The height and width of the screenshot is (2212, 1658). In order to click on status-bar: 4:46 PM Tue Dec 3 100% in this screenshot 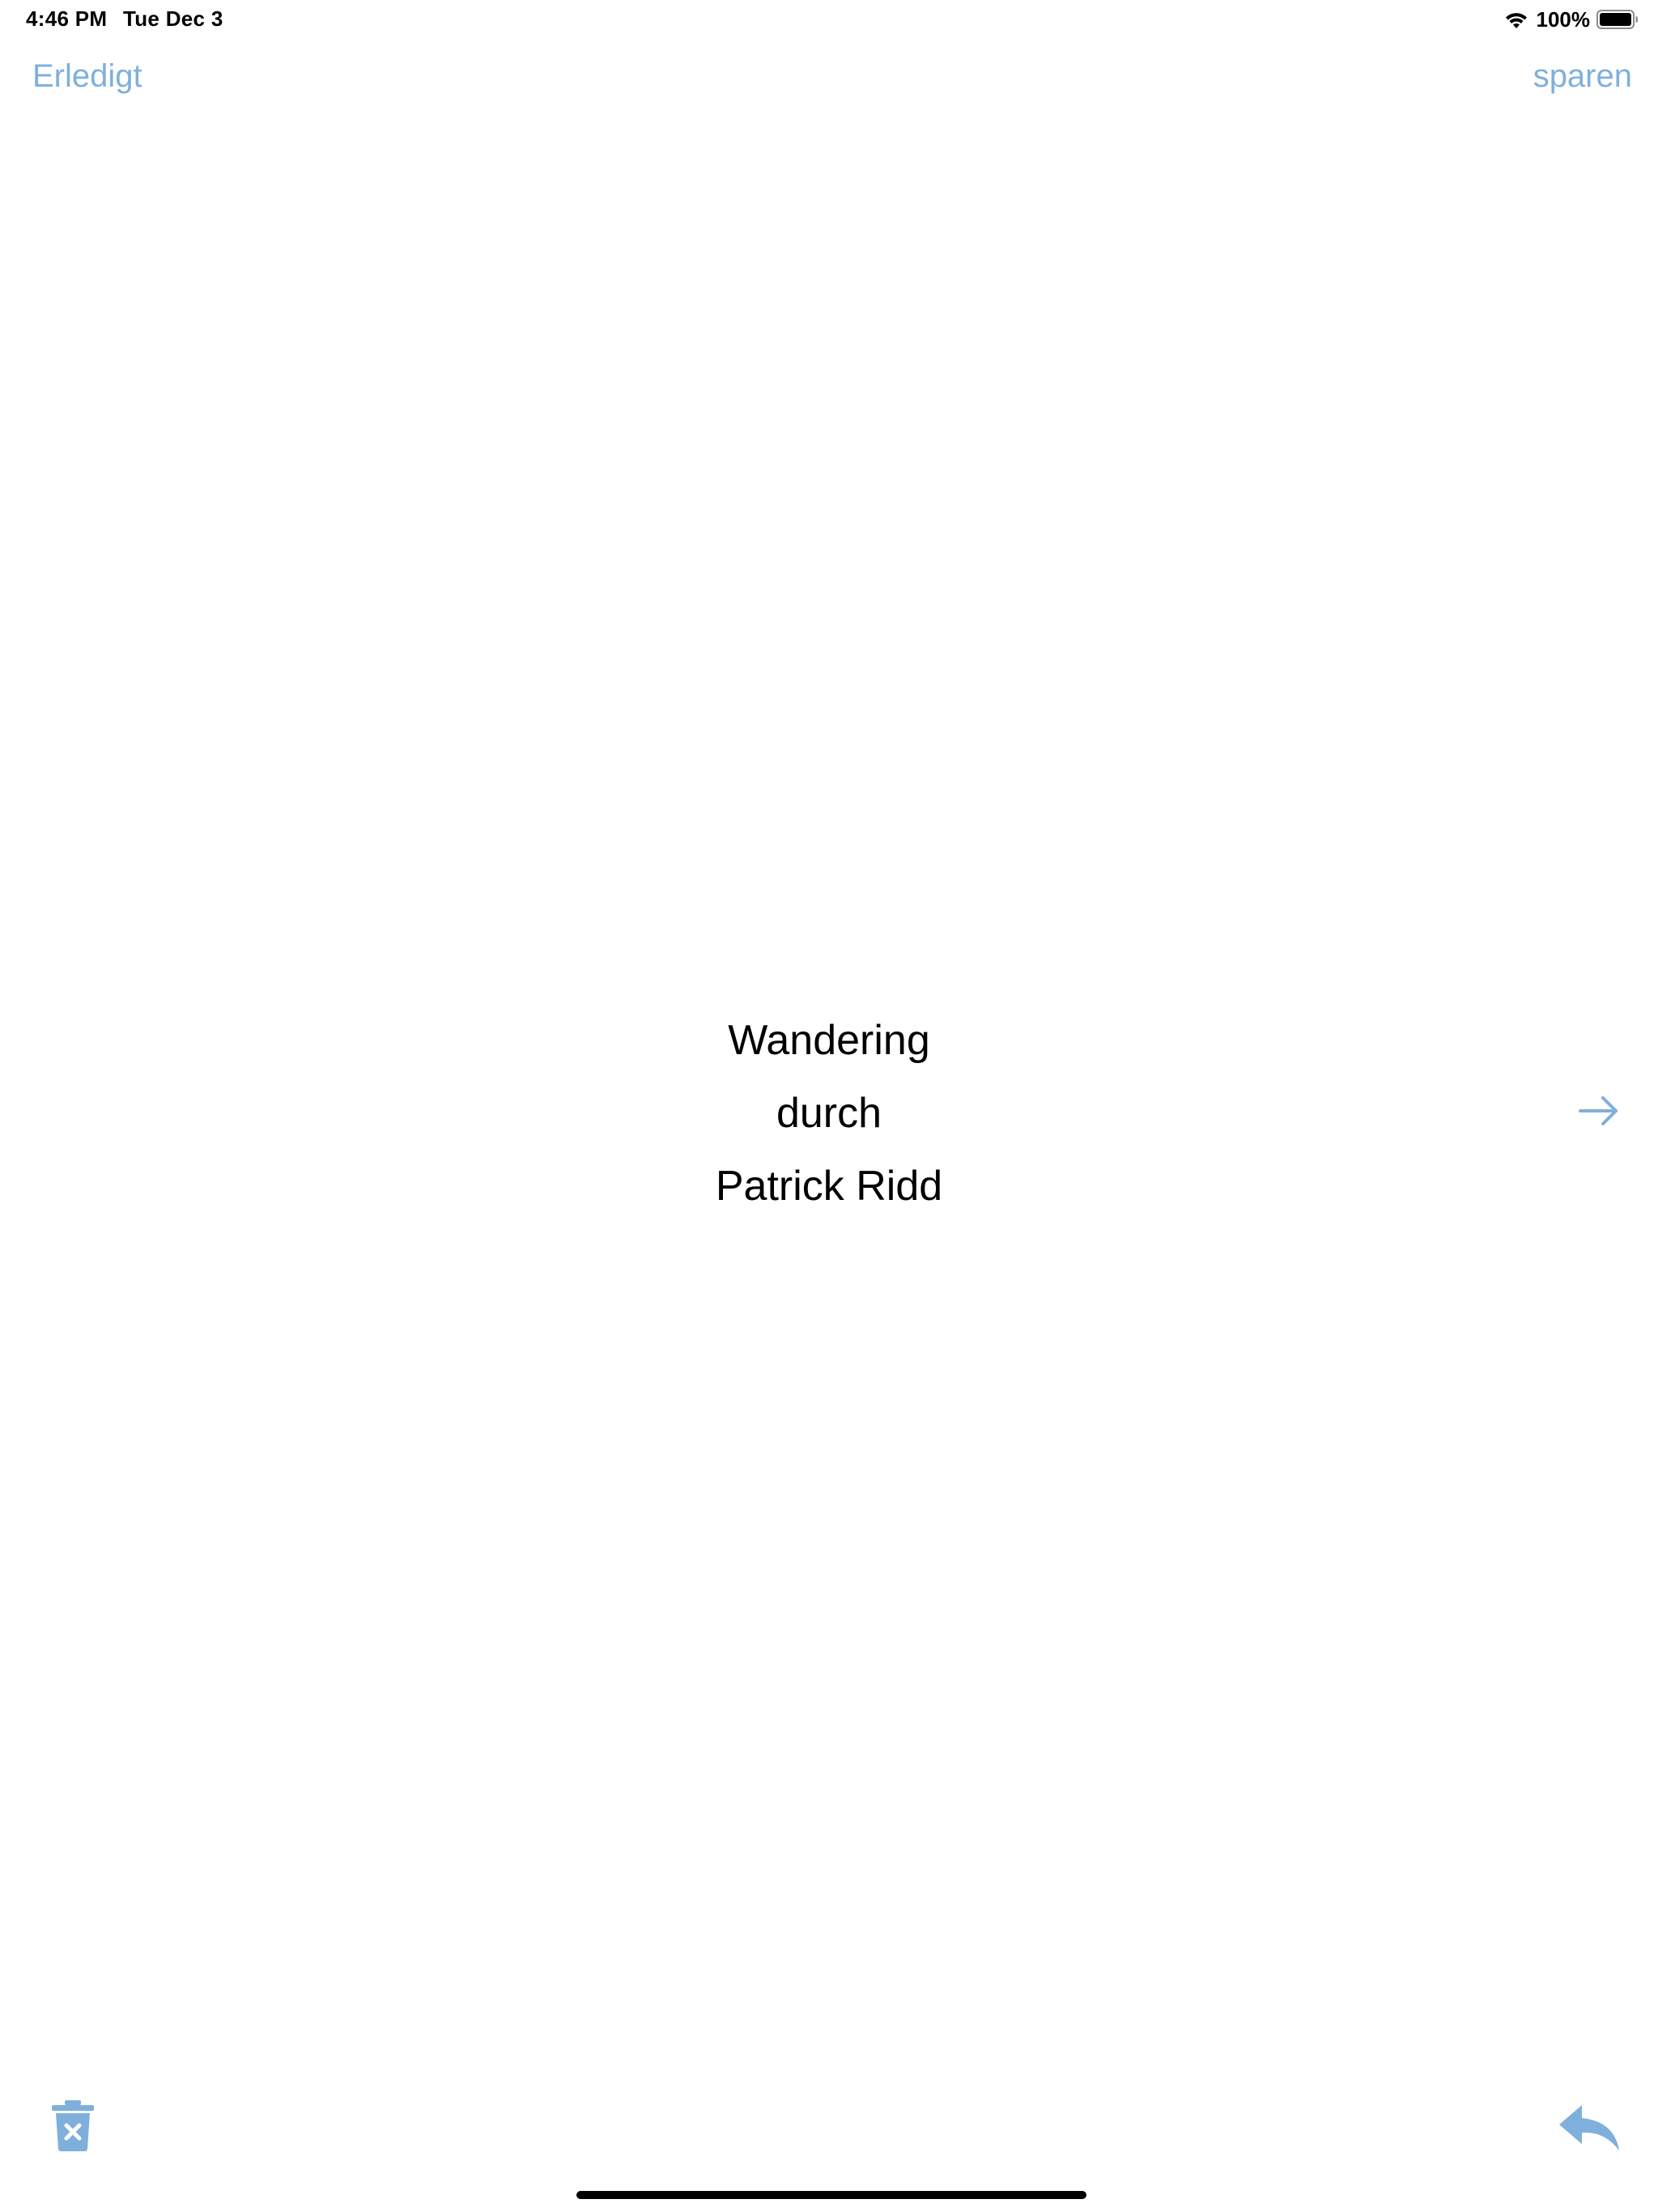, I will do `click(829, 19)`.